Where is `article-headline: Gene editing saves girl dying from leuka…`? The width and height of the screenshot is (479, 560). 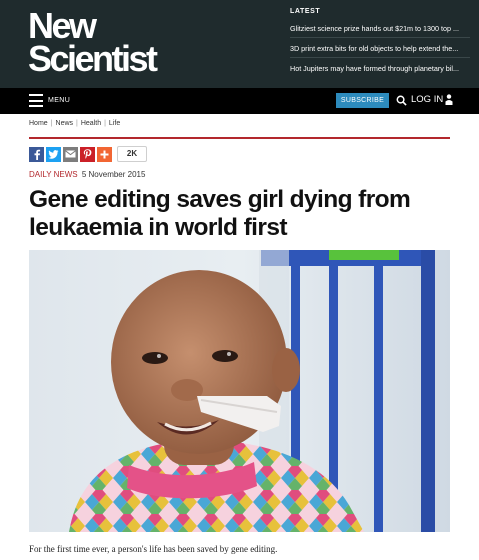
article-headline: Gene editing saves girl dying from leuka… is located at coordinates (220, 213).